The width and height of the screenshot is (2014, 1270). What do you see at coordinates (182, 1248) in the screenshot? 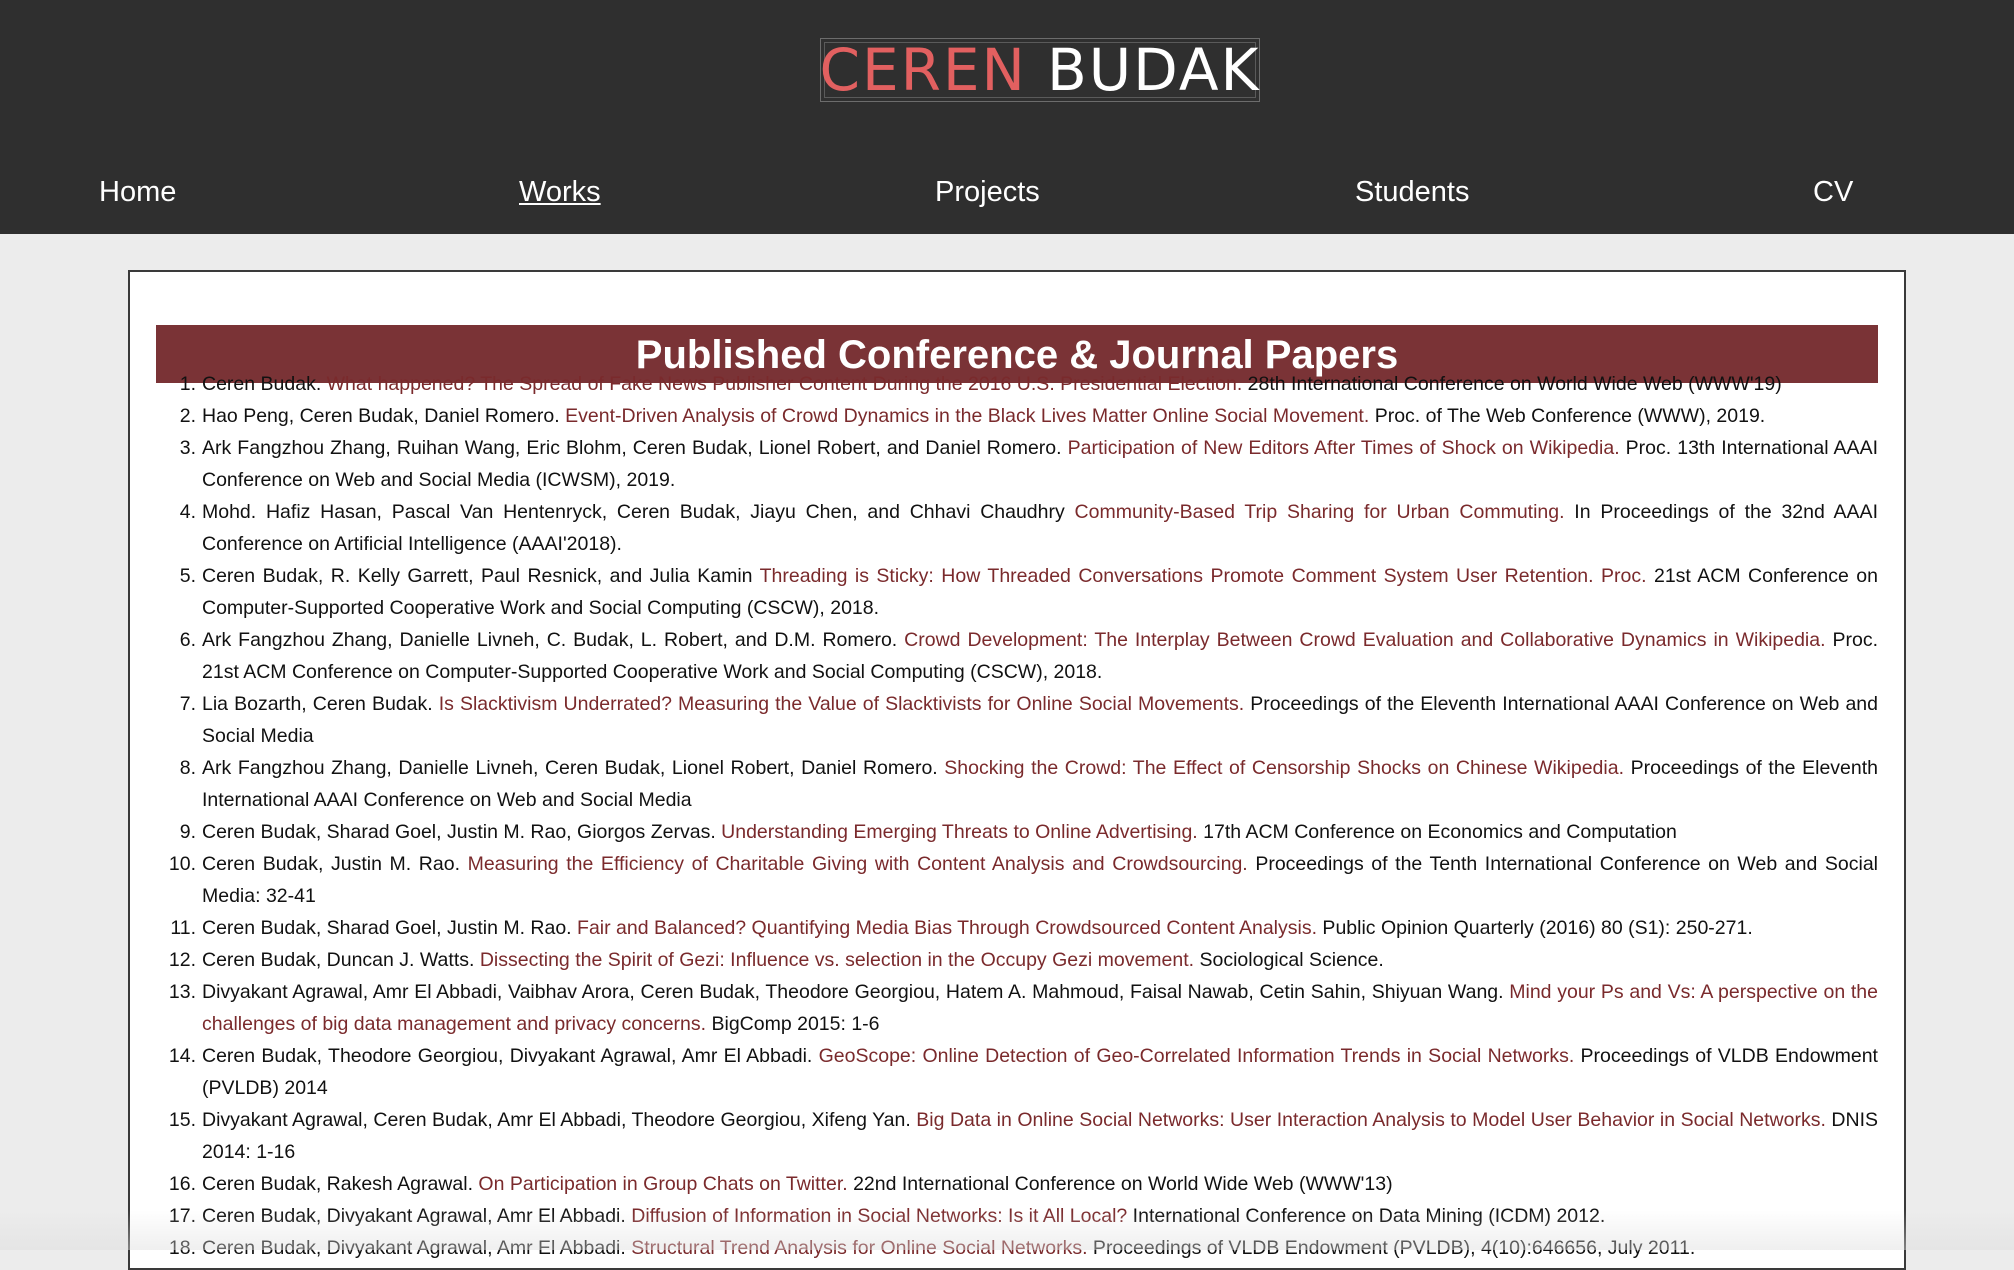
I see `paper-number: 18.` at bounding box center [182, 1248].